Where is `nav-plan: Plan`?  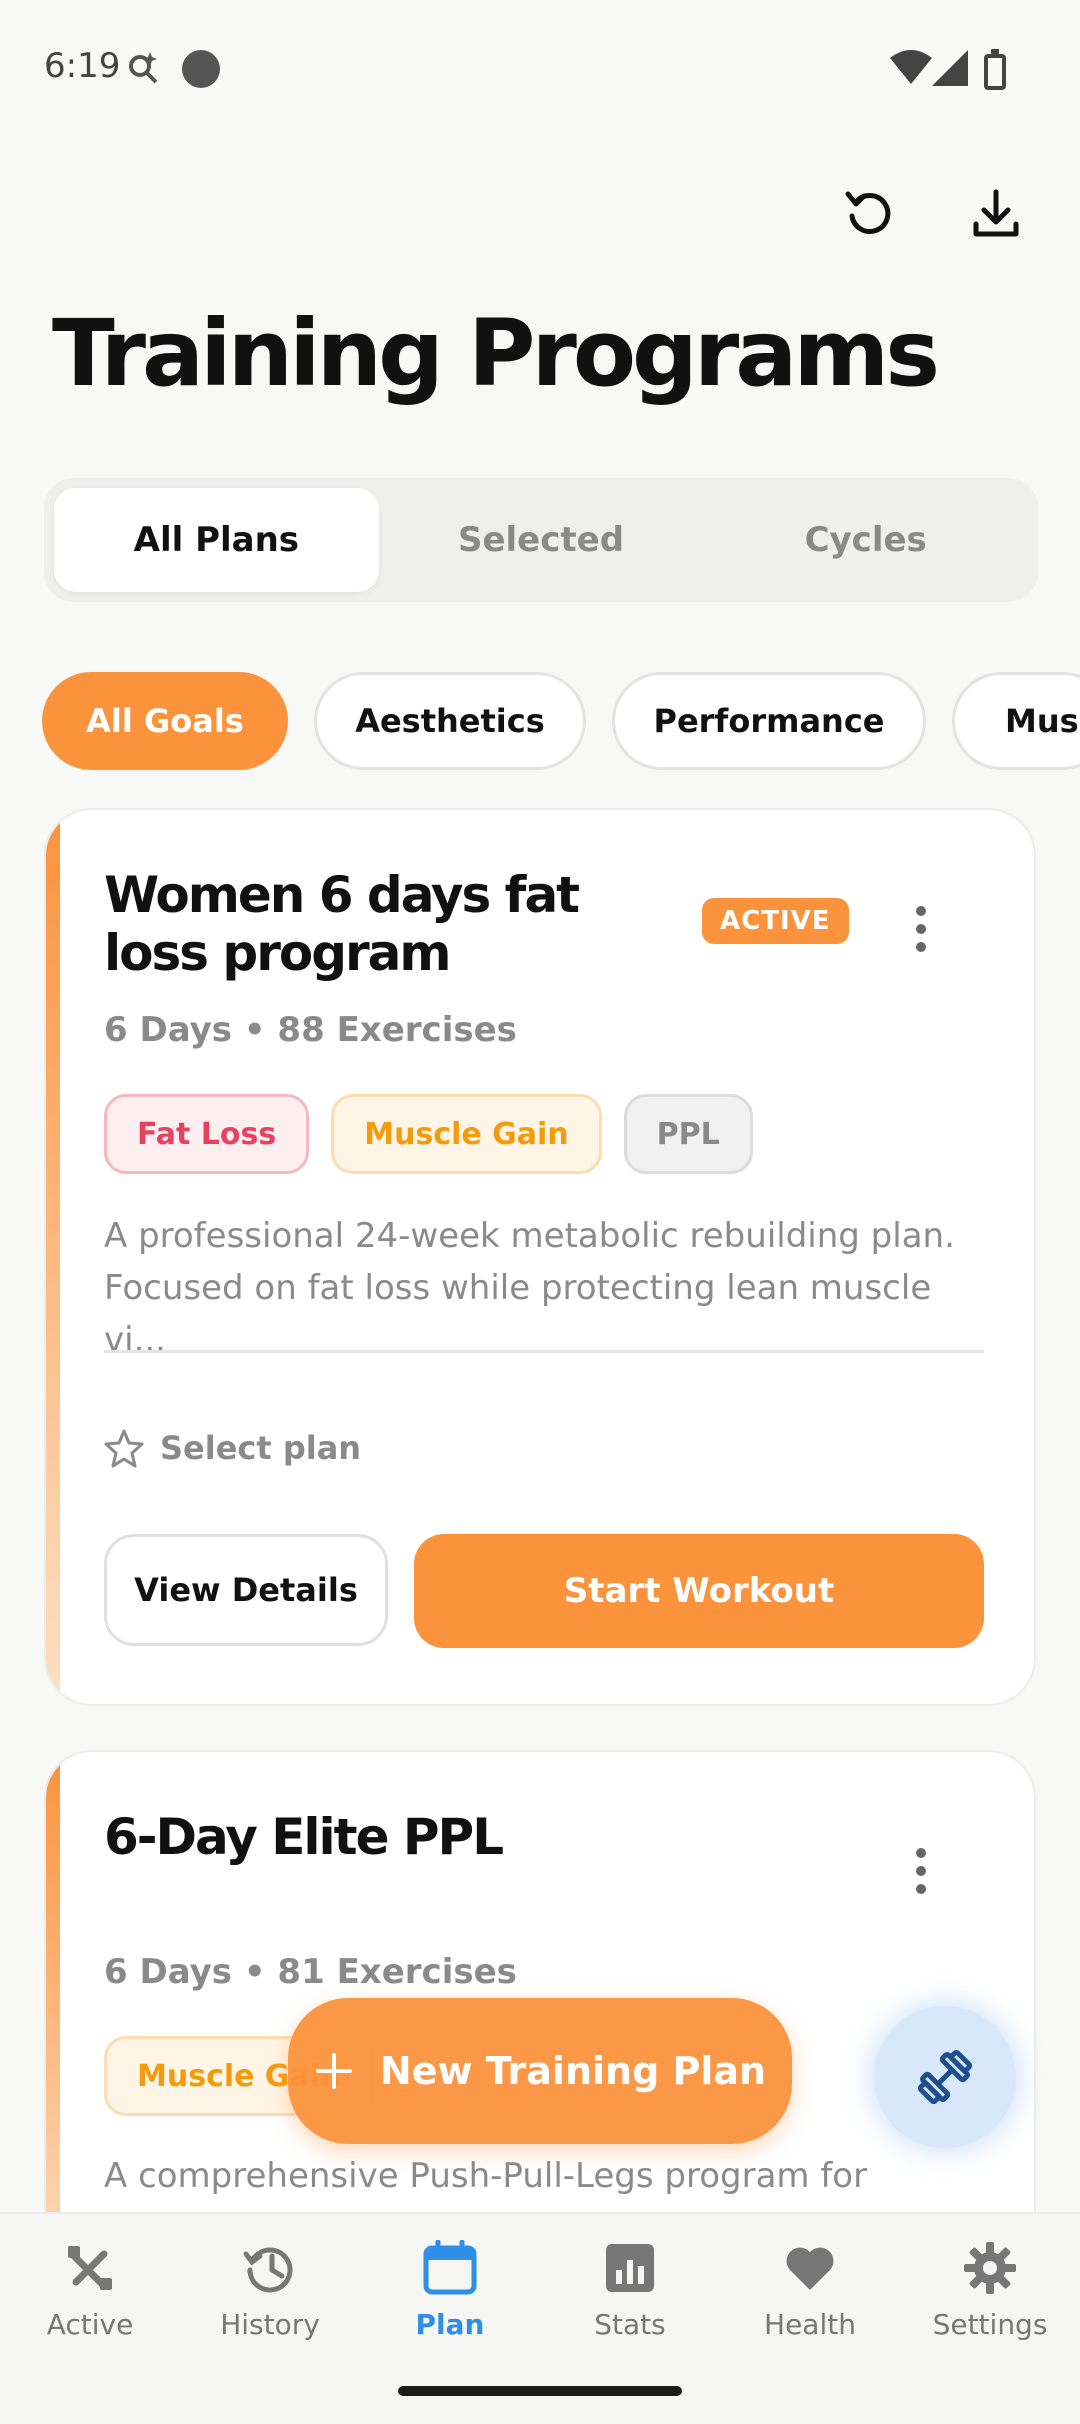
nav-plan: Plan is located at coordinates (450, 2290).